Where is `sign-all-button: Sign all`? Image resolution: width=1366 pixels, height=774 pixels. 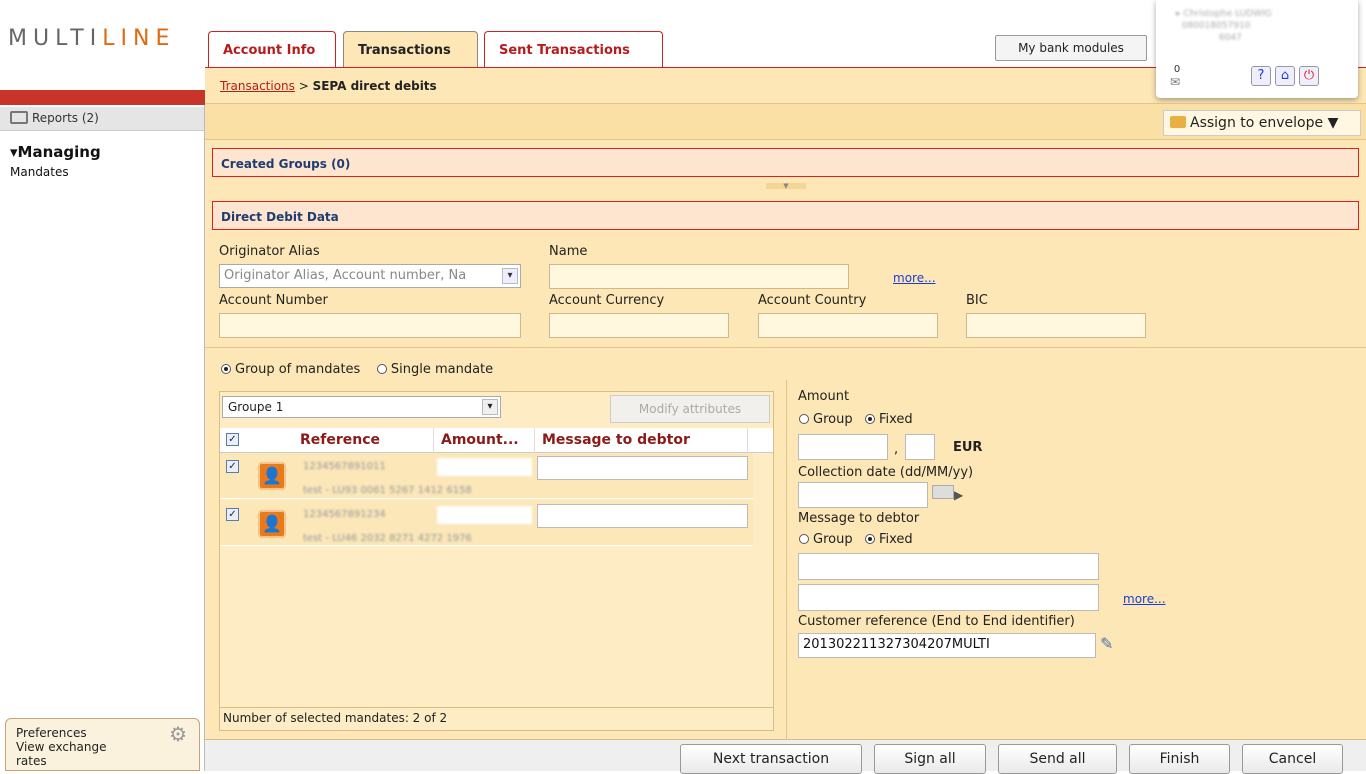
sign-all-button: Sign all is located at coordinates (930, 759).